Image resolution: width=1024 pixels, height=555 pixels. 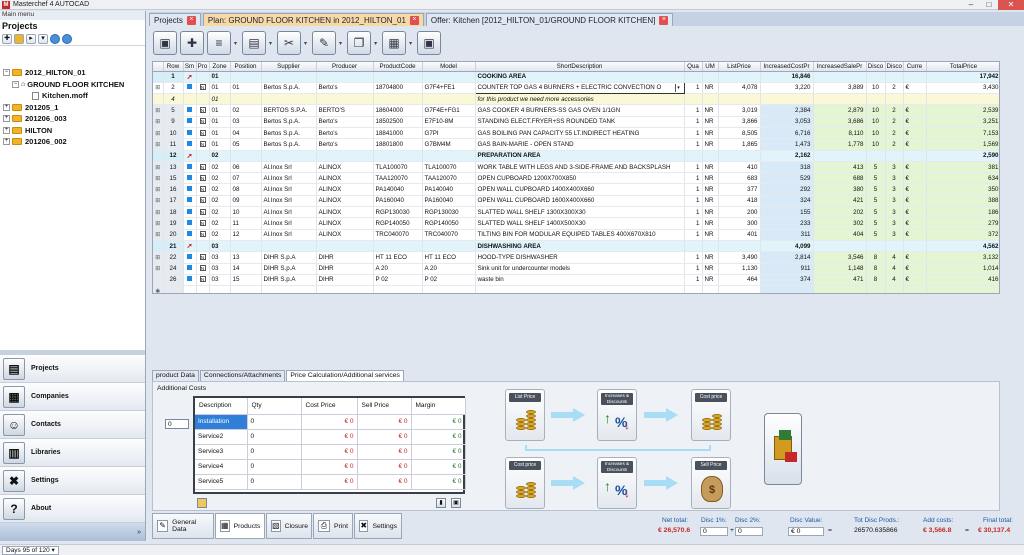 I want to click on column-header: Pro, so click(x=203, y=67).